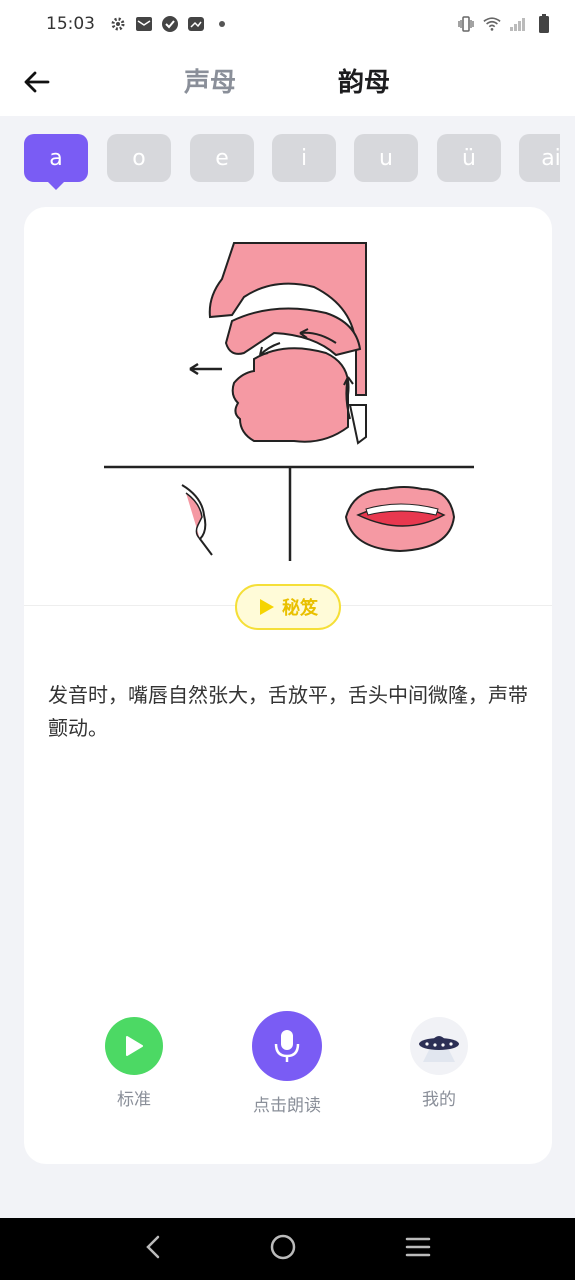 This screenshot has height=1280, width=575. I want to click on dot-icon, so click(222, 24).